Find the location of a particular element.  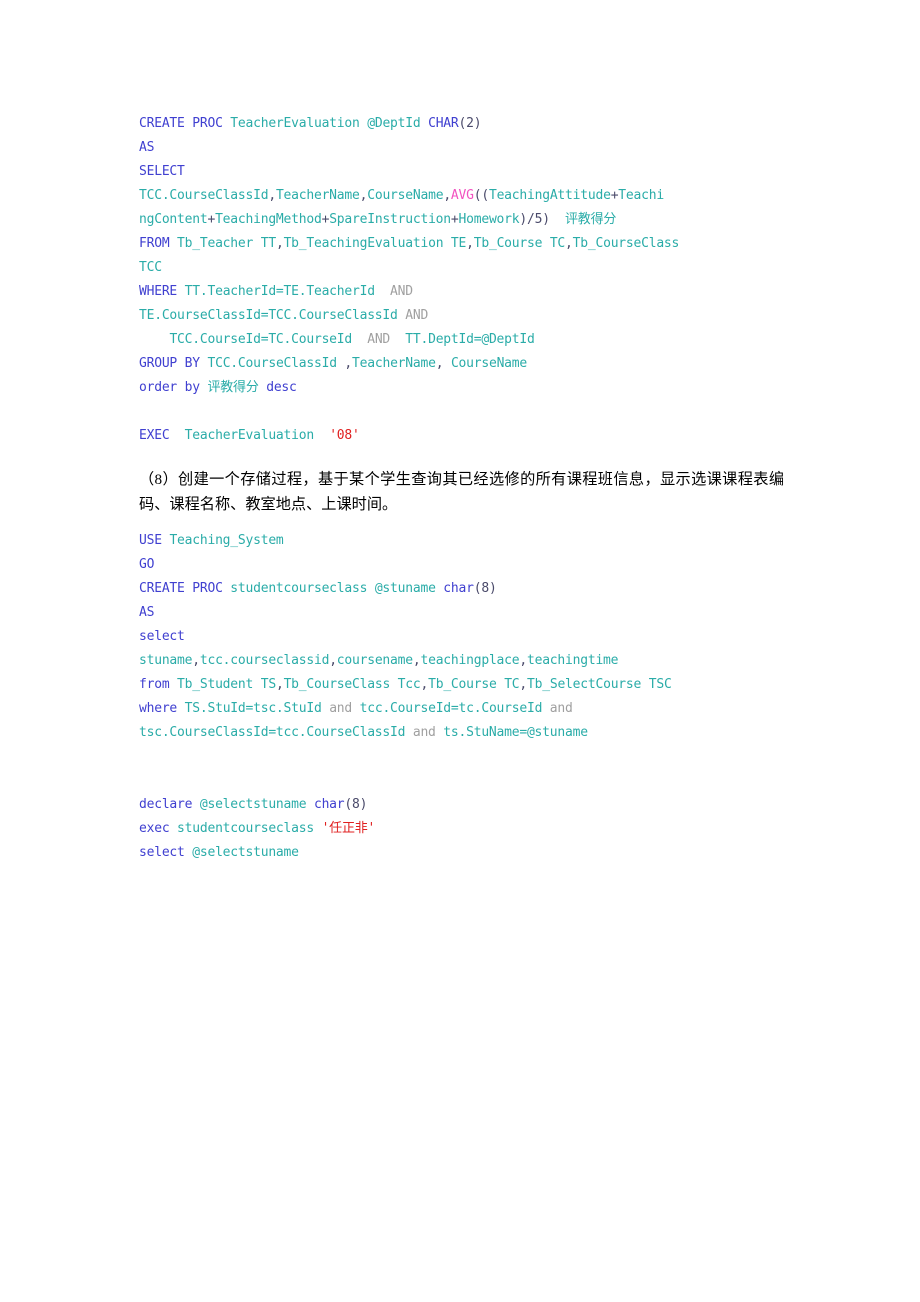

code-token: TCC.CourseClassId is located at coordinates (204, 195).